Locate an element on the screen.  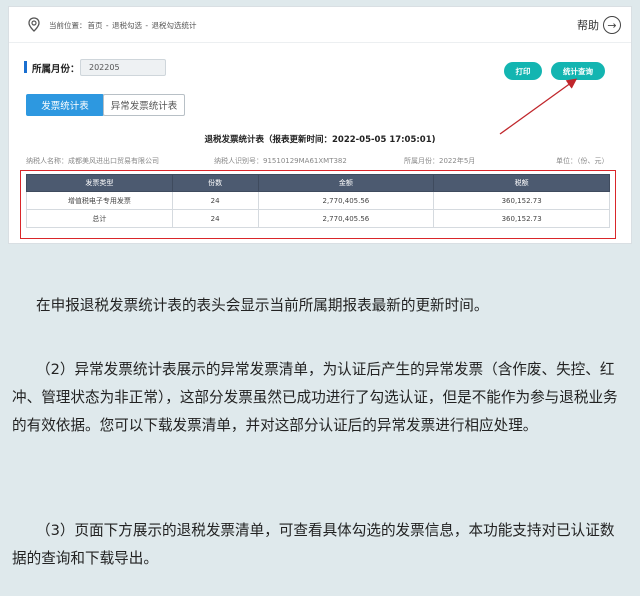
breadcrumb-refund-select: 退税勾选 is located at coordinates (127, 25).